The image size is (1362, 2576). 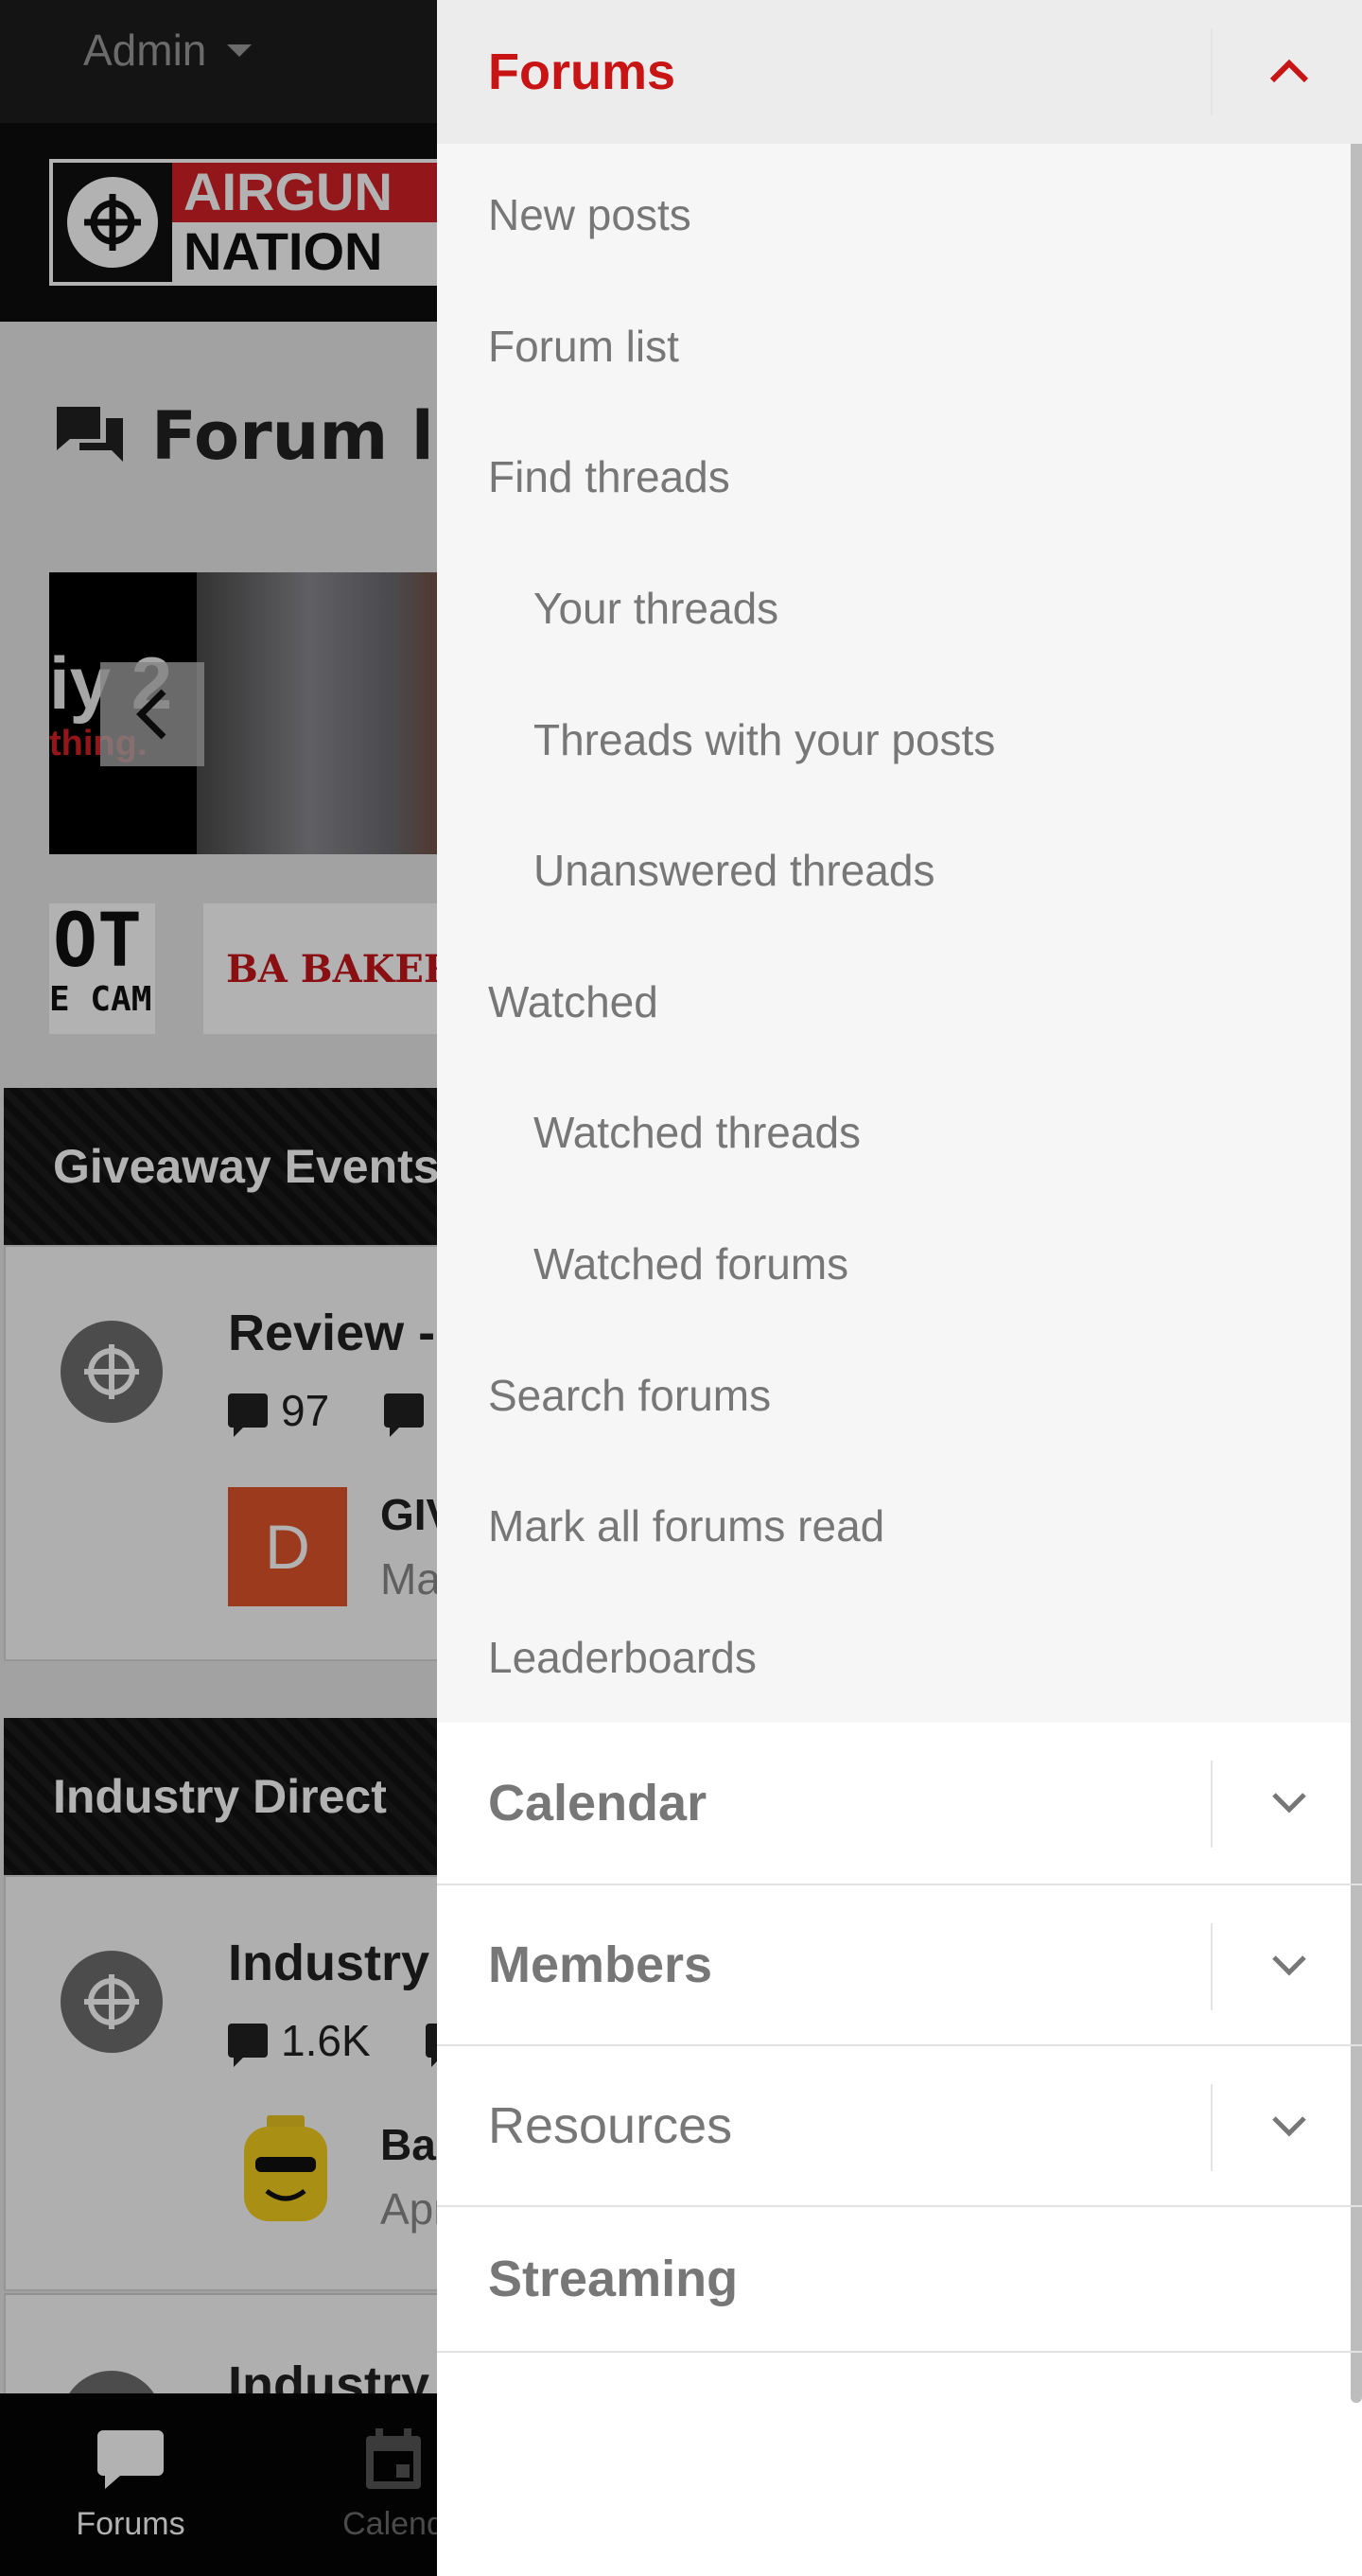 I want to click on nav-item-search-forums: Search forums, so click(x=899, y=1395).